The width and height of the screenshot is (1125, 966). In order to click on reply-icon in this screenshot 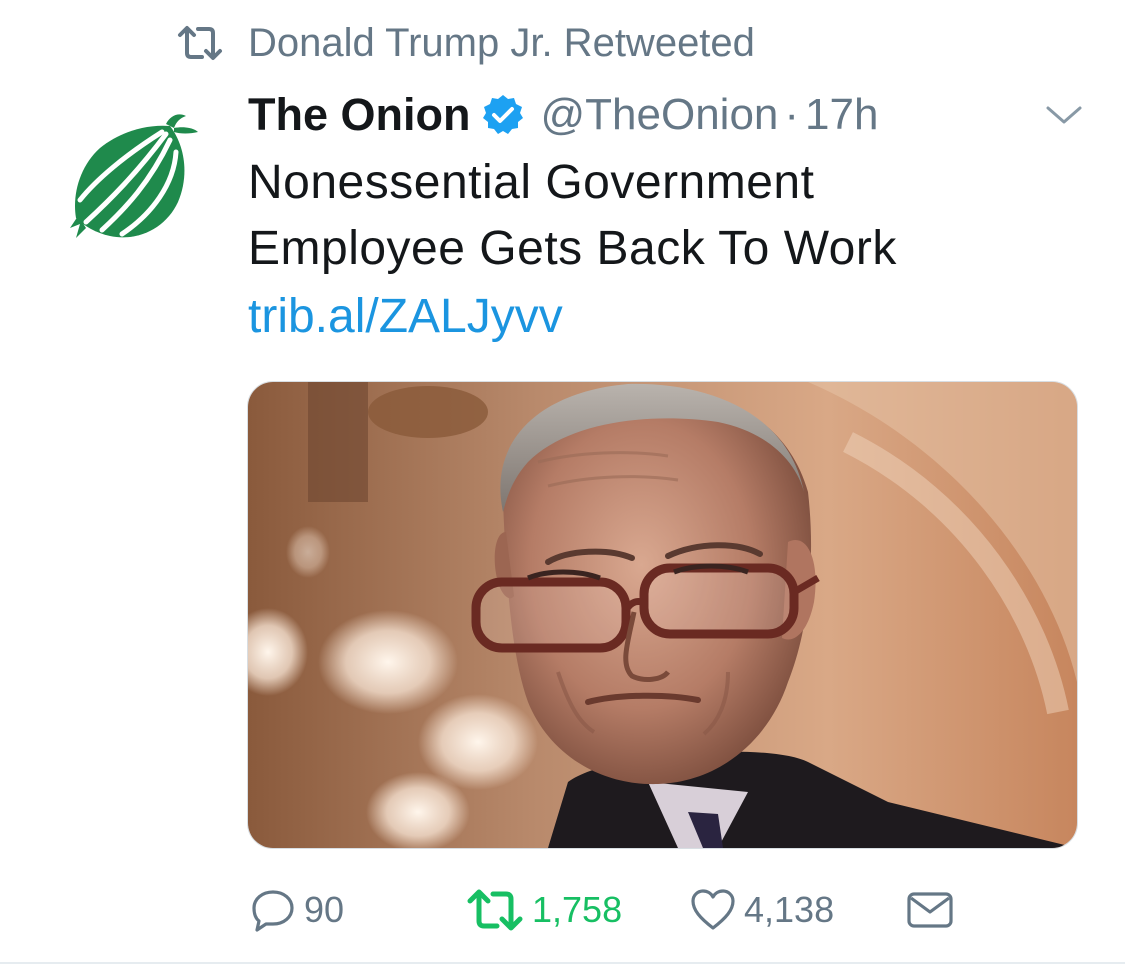, I will do `click(273, 910)`.